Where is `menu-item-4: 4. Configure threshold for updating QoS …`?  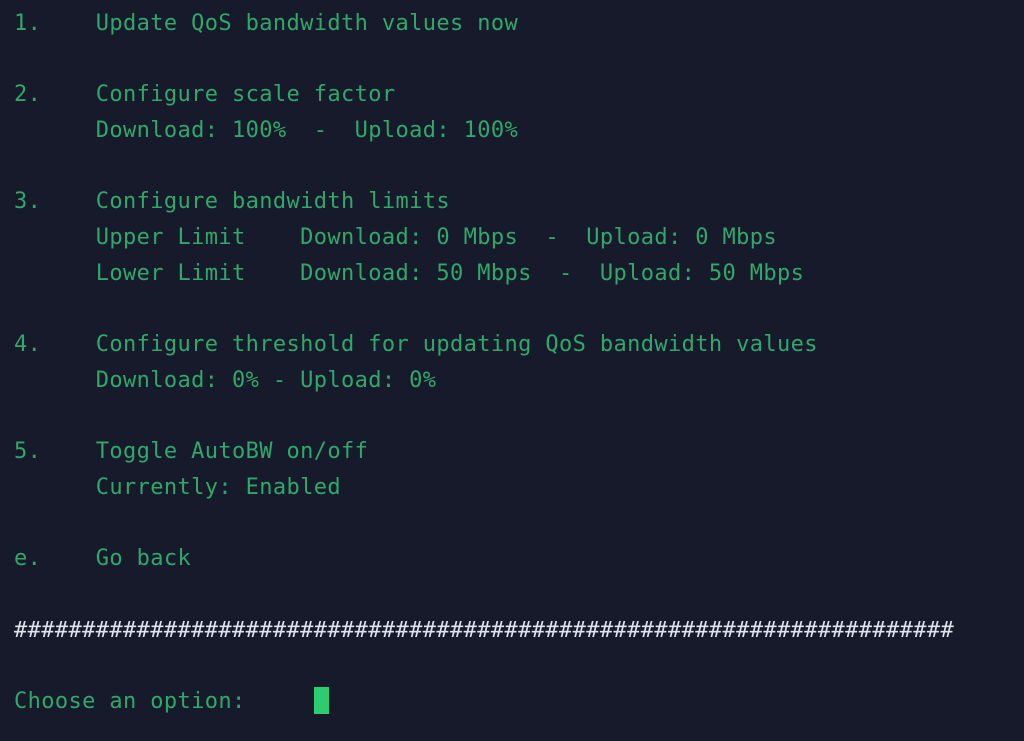 menu-item-4: 4. Configure threshold for updating QoS … is located at coordinates (519, 345).